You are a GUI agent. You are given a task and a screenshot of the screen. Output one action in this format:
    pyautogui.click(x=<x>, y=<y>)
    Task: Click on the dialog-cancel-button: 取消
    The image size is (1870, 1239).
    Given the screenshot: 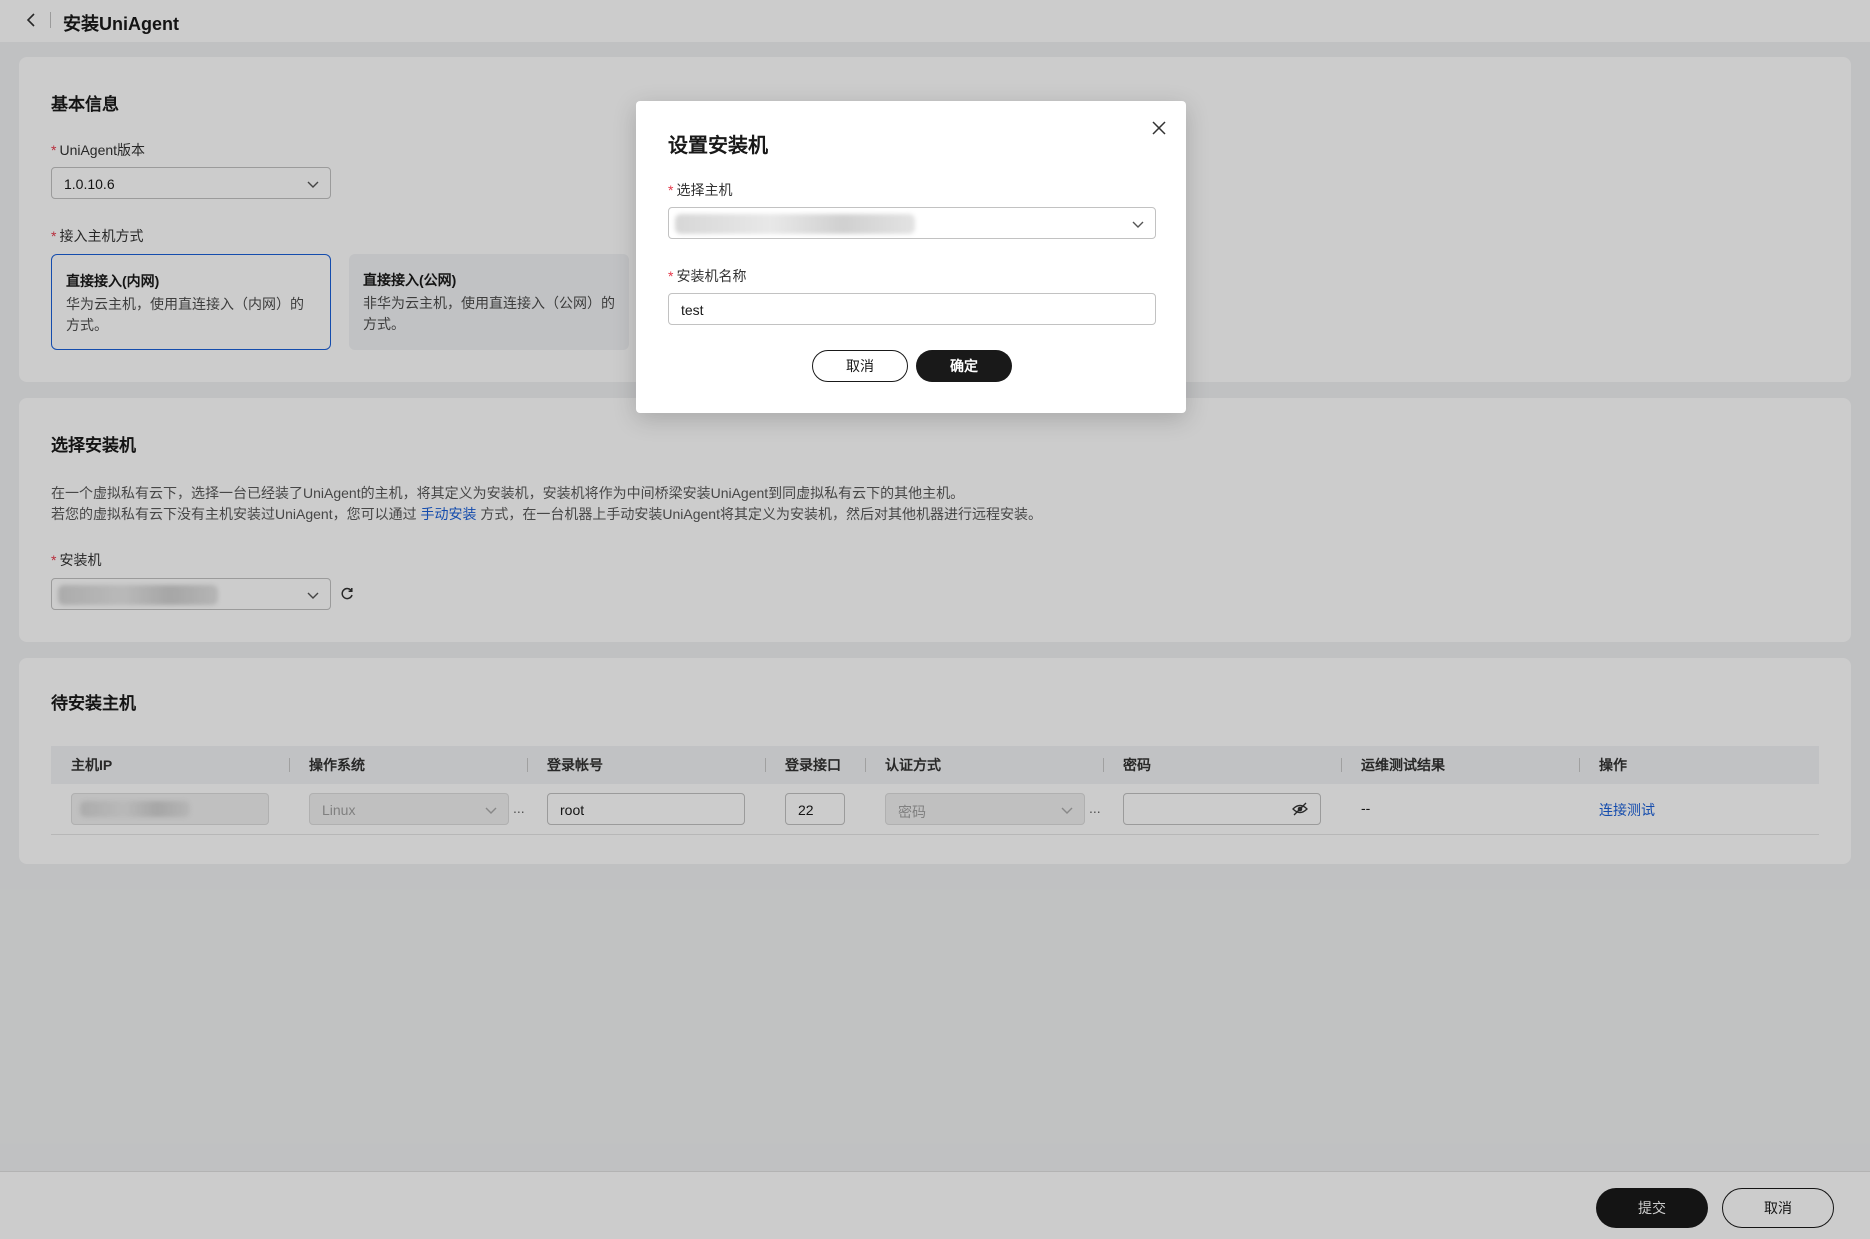 What is the action you would take?
    pyautogui.click(x=860, y=366)
    